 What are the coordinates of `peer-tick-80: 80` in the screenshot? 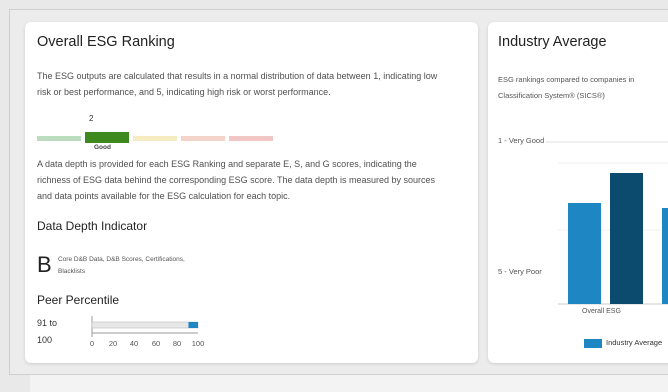 It's located at (177, 343).